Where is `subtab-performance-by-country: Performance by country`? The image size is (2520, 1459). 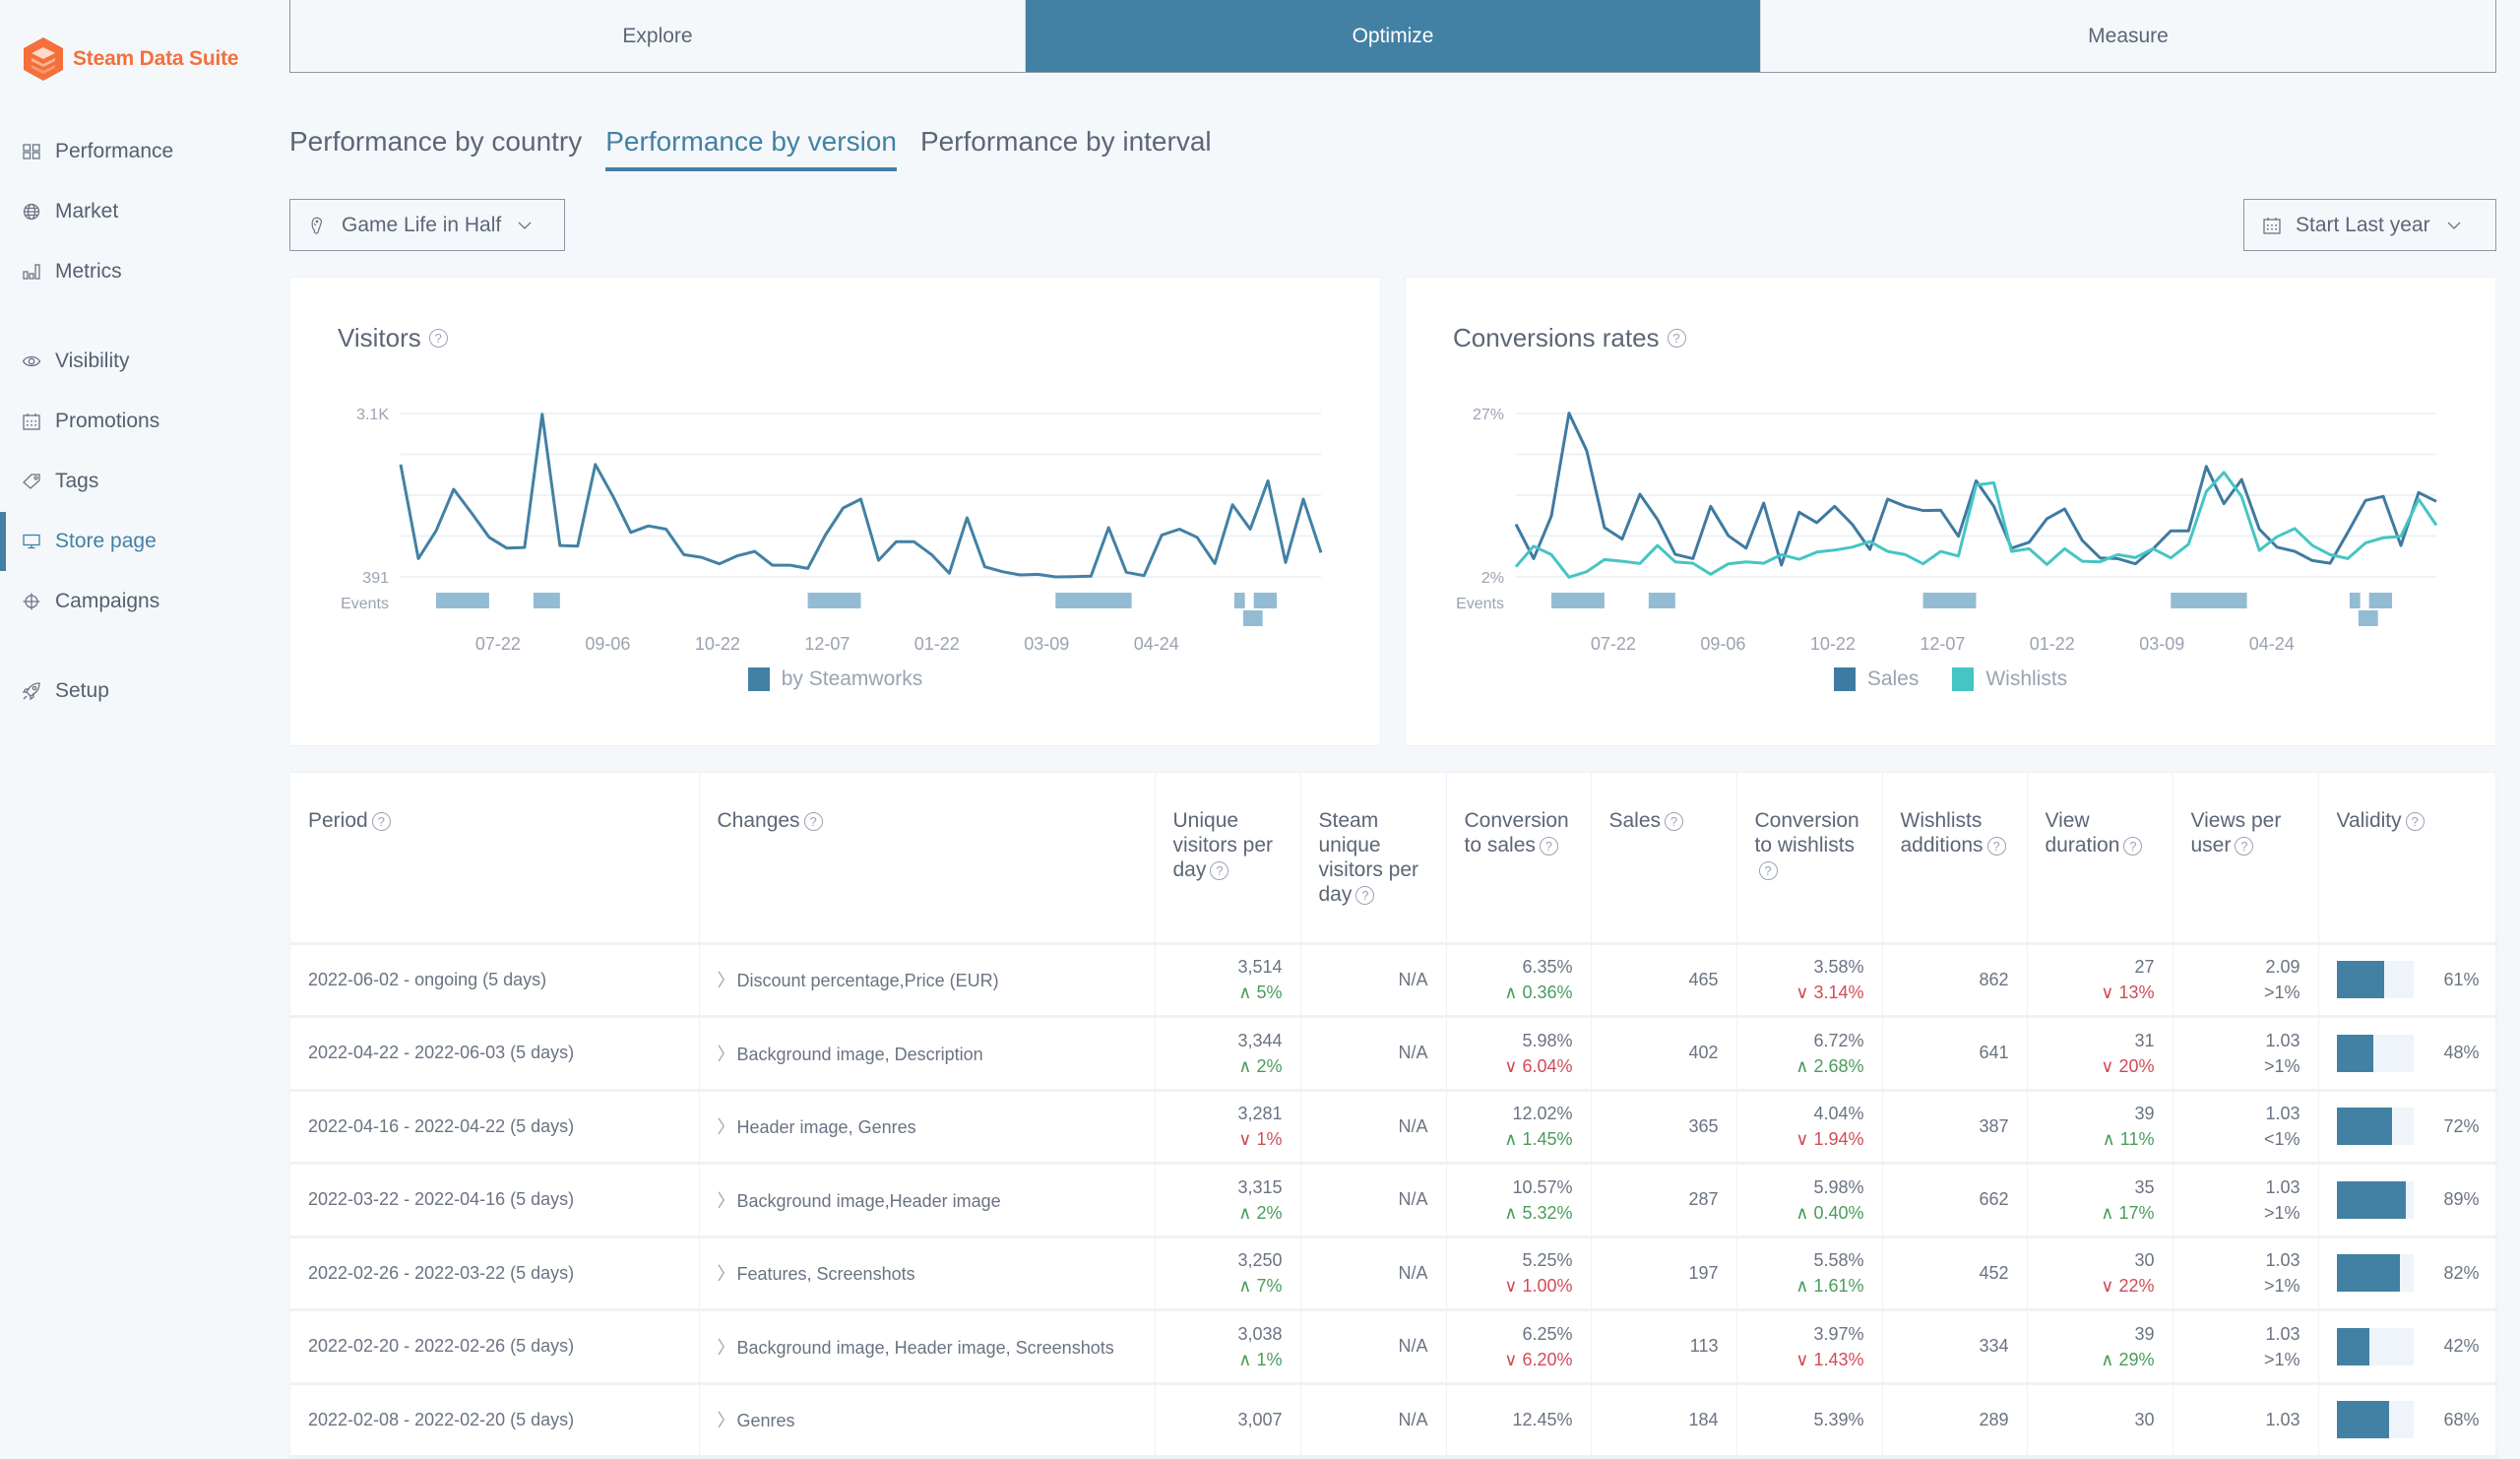
subtab-performance-by-country: Performance by country is located at coordinates (435, 148).